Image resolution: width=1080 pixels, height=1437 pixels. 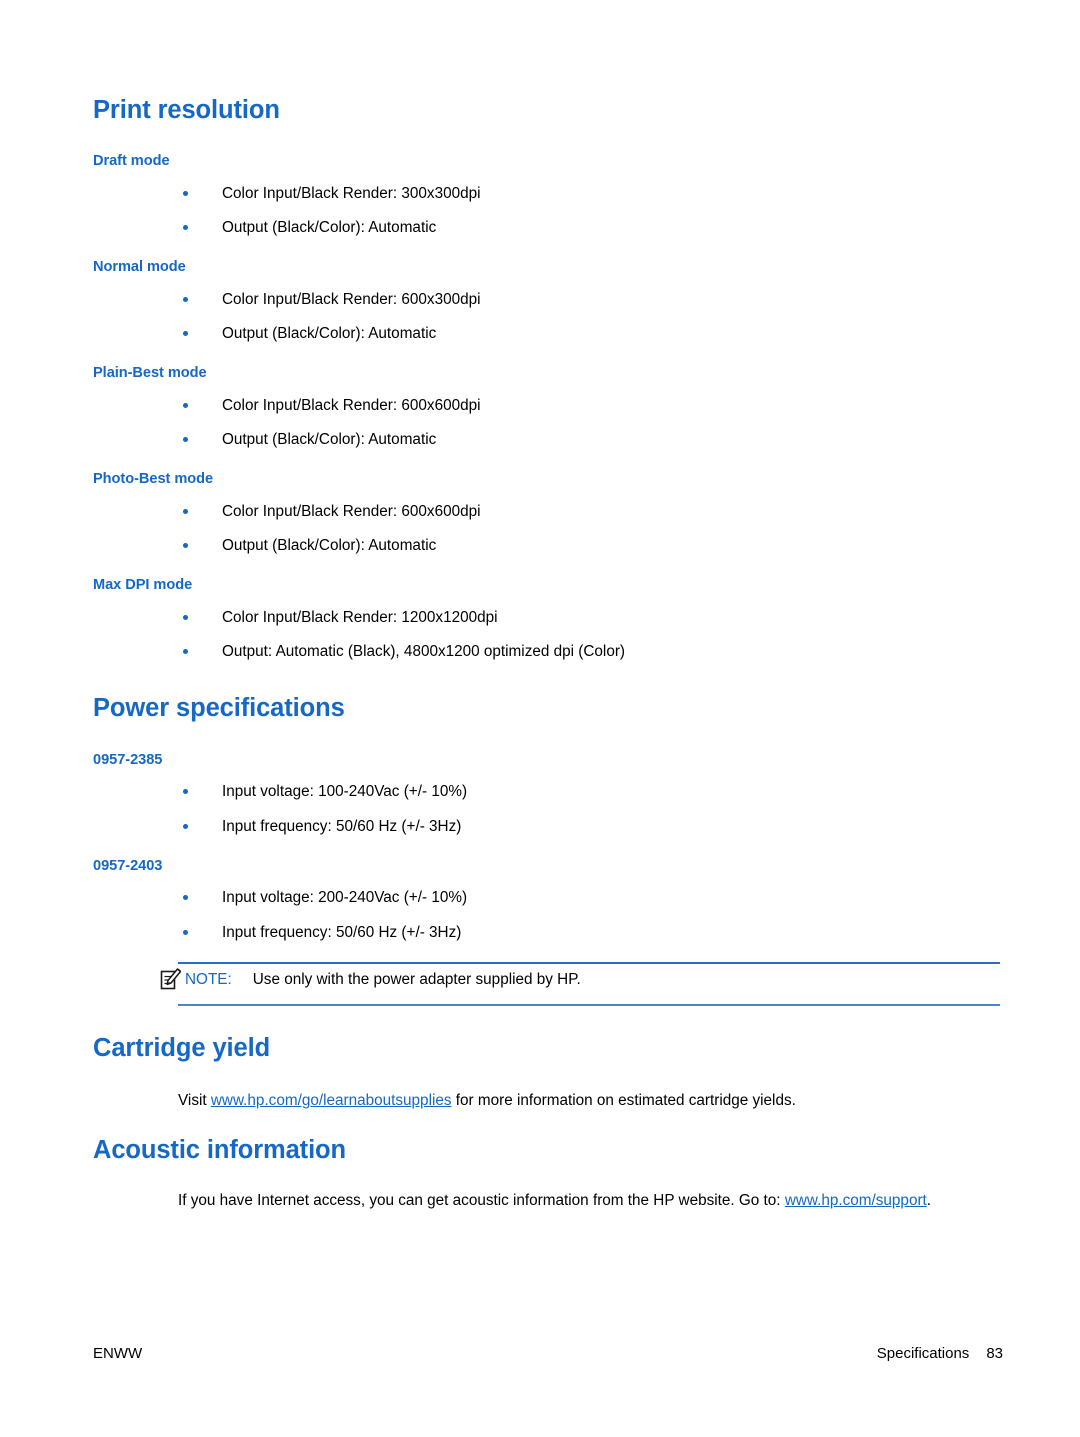 What do you see at coordinates (345, 898) in the screenshot?
I see `list-item-text: Input voltage: 200-240Vac (+/- 10%)` at bounding box center [345, 898].